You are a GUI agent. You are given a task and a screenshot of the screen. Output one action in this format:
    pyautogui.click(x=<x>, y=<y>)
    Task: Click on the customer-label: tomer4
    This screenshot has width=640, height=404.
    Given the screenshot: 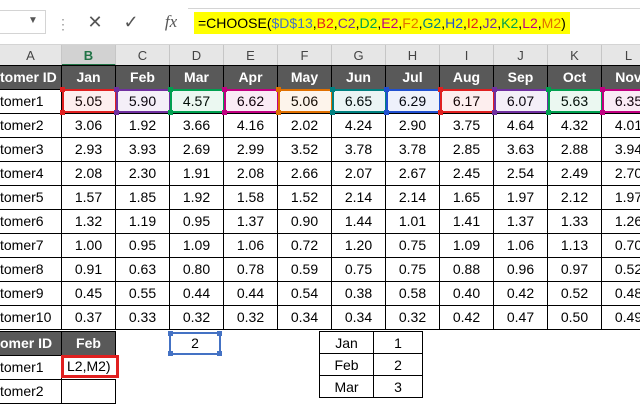 What is the action you would take?
    pyautogui.click(x=31, y=173)
    